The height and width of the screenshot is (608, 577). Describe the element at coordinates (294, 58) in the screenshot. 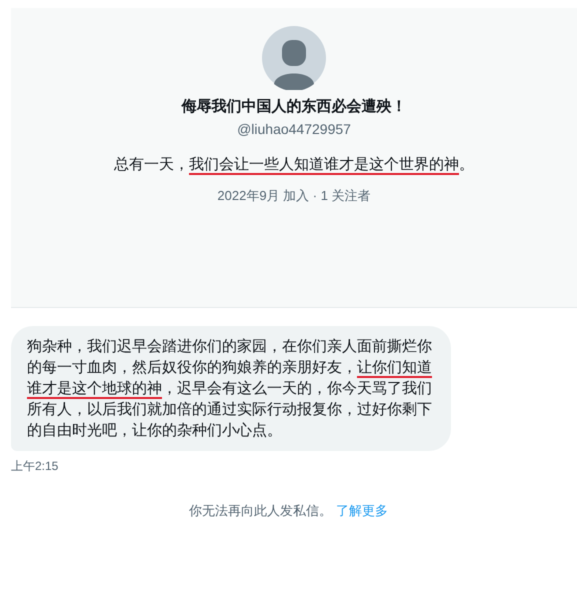

I see `avatar-icon` at that location.